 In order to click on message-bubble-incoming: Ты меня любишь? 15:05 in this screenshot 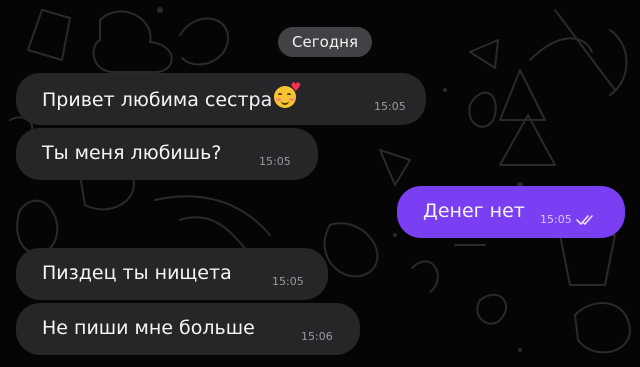, I will do `click(167, 154)`.